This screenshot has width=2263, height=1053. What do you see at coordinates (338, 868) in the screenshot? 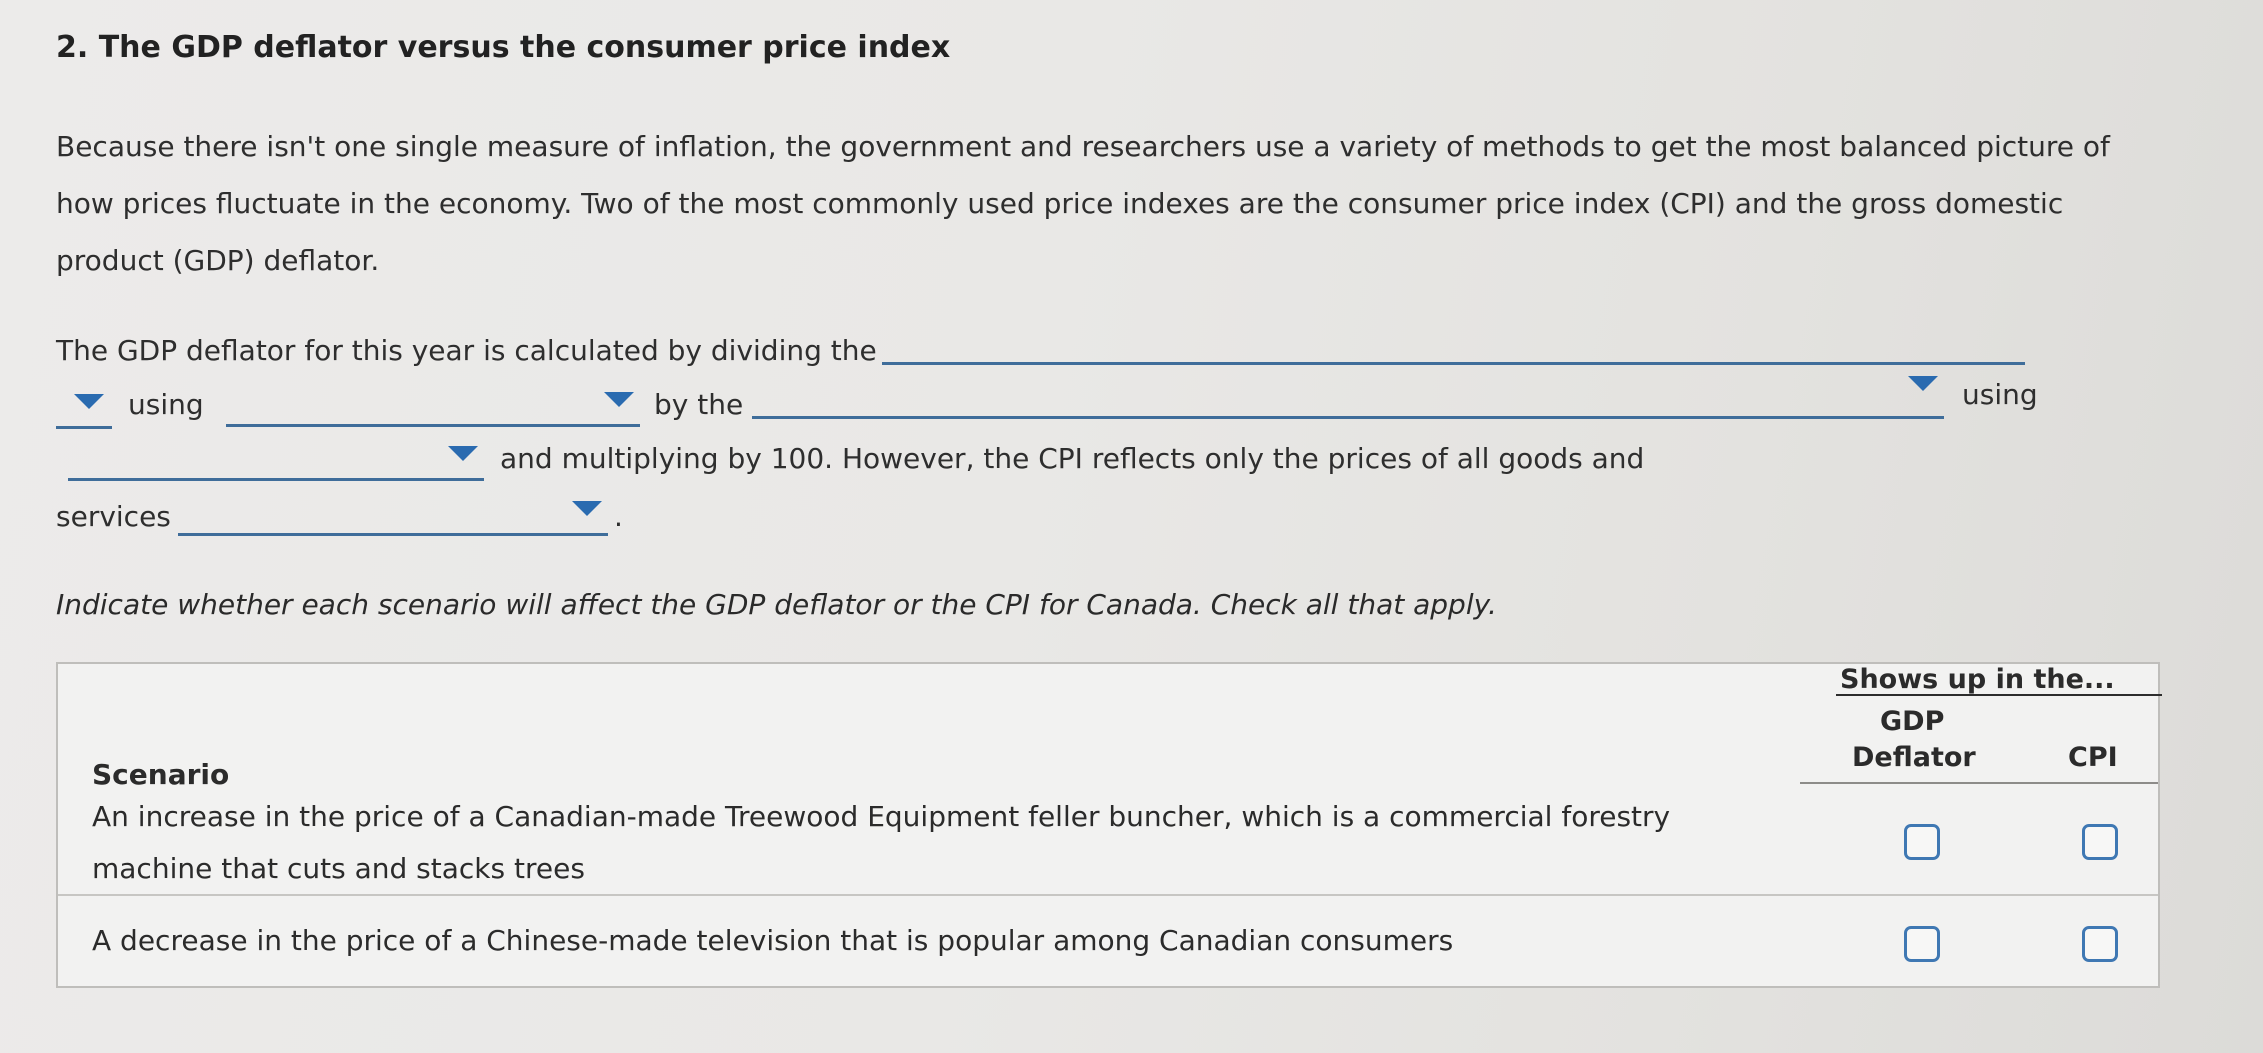
I see `row-1-text-line2: machine that cuts and stacks trees` at bounding box center [338, 868].